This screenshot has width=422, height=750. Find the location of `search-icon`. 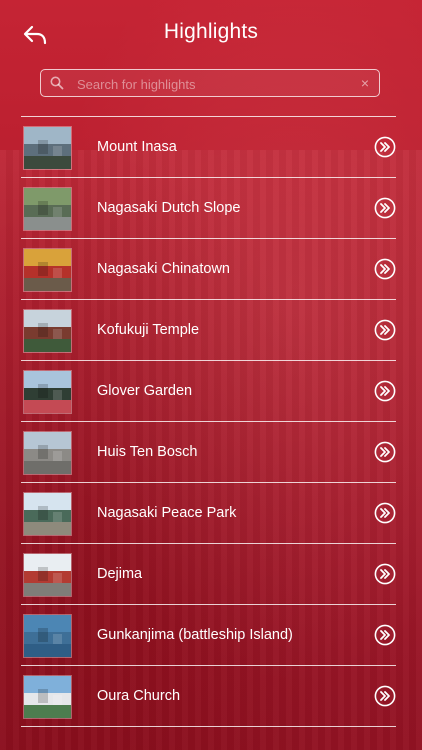

search-icon is located at coordinates (57, 83).